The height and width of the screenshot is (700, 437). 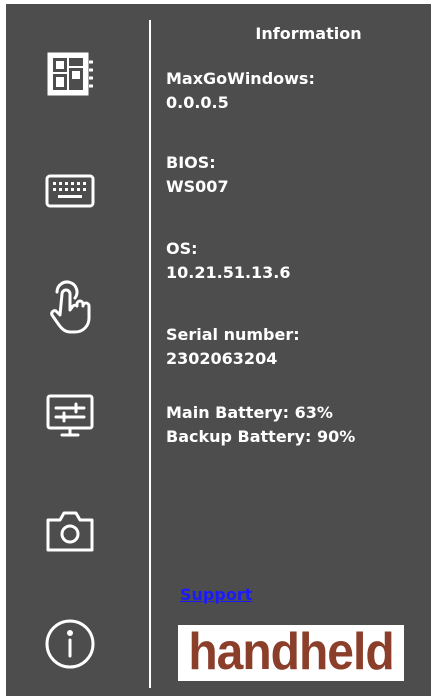 I want to click on main-battery: Main Battery: 63%, so click(x=249, y=412).